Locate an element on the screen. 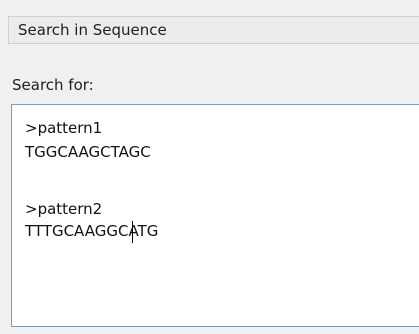 The height and width of the screenshot is (334, 419). search-for-label: Search for: is located at coordinates (53, 85).